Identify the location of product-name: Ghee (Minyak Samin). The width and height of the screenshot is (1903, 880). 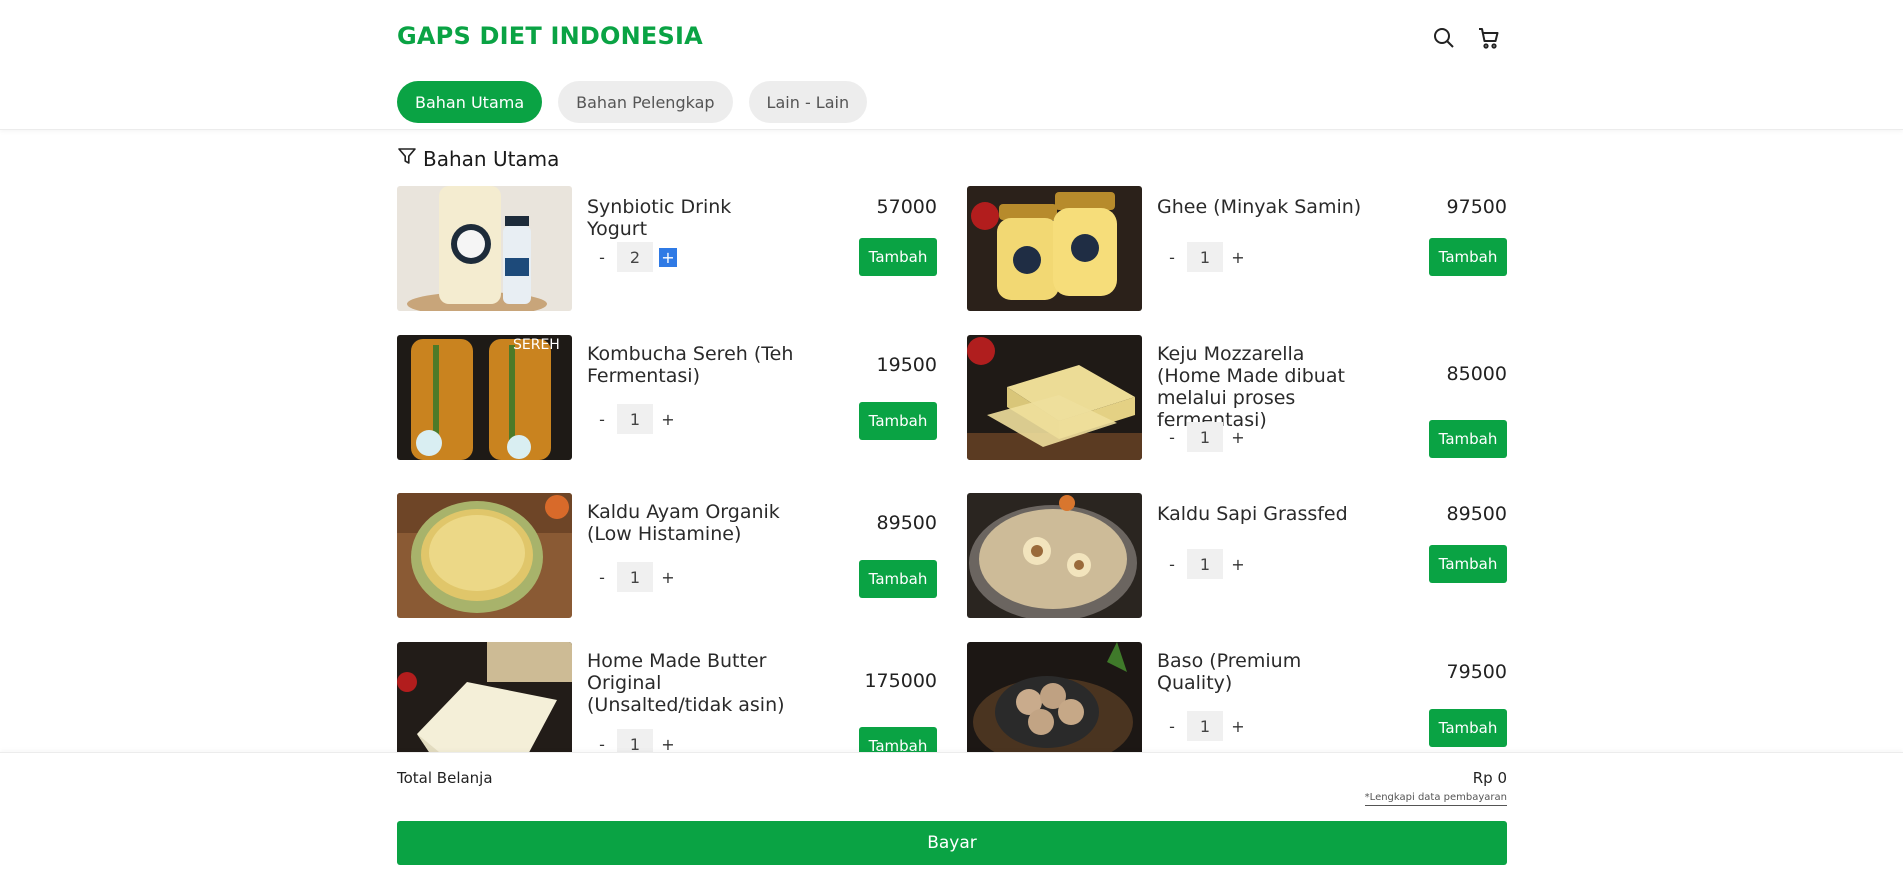
(1259, 207).